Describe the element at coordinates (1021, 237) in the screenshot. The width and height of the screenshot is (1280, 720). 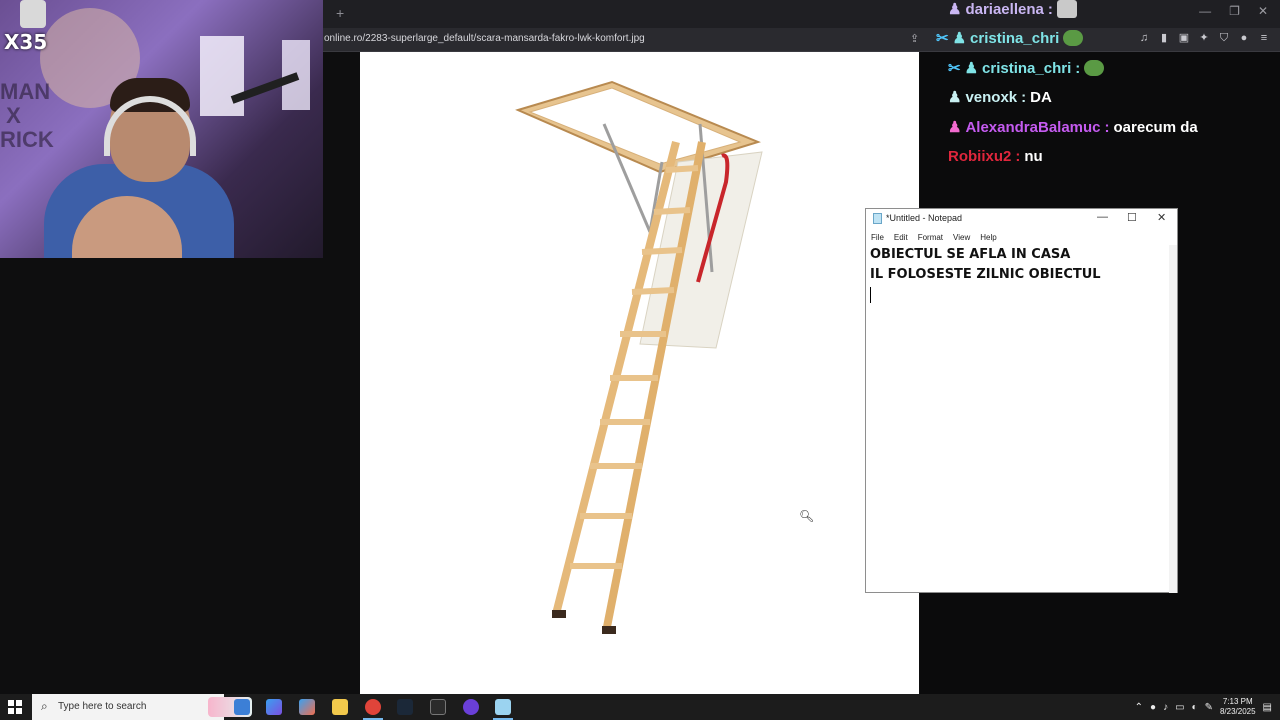
I see `notepad-menu-bar: File Edit Format View Help` at that location.